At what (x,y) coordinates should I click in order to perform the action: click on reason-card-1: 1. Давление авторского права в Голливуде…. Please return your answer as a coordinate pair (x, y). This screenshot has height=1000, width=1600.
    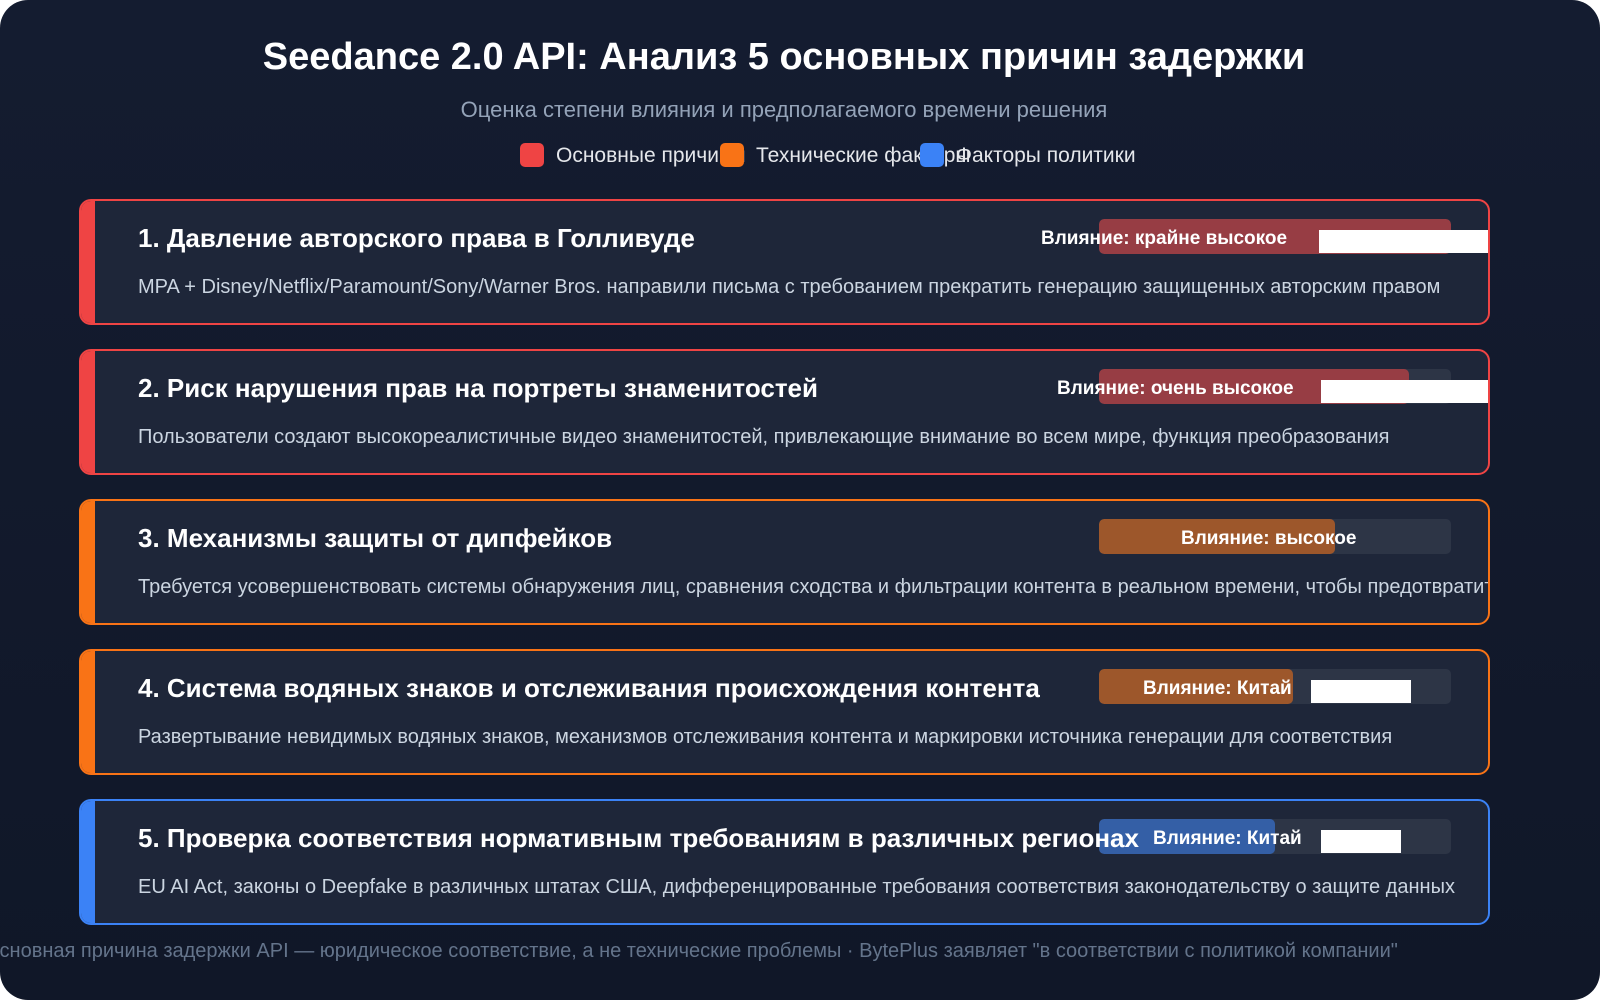
    Looking at the image, I should click on (784, 262).